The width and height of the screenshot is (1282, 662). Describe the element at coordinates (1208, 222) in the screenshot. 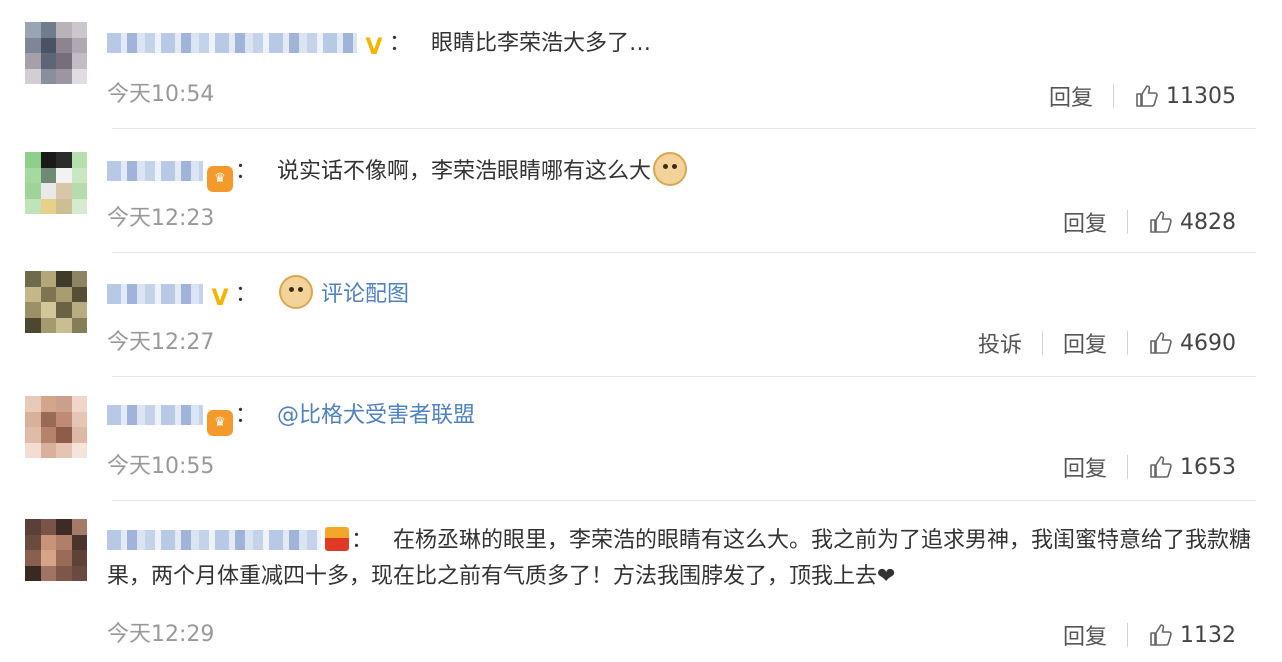

I see `like-count: 4828` at that location.